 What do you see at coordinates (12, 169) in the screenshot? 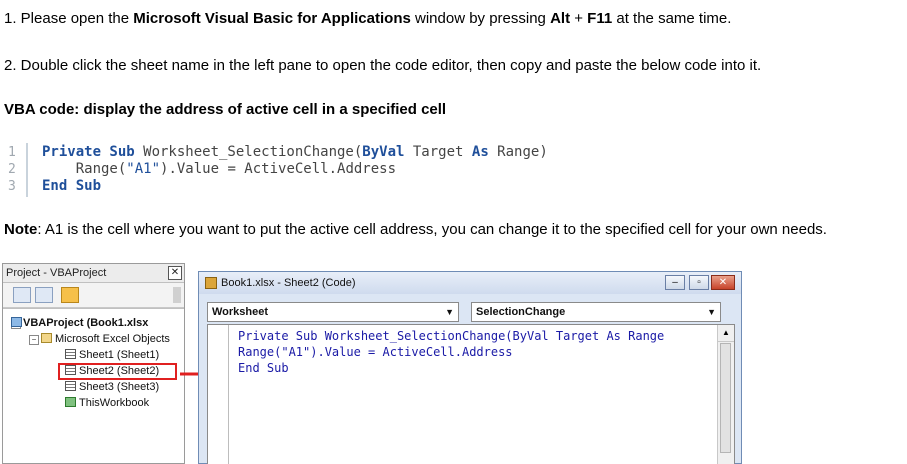
I see `line-number: 2` at bounding box center [12, 169].